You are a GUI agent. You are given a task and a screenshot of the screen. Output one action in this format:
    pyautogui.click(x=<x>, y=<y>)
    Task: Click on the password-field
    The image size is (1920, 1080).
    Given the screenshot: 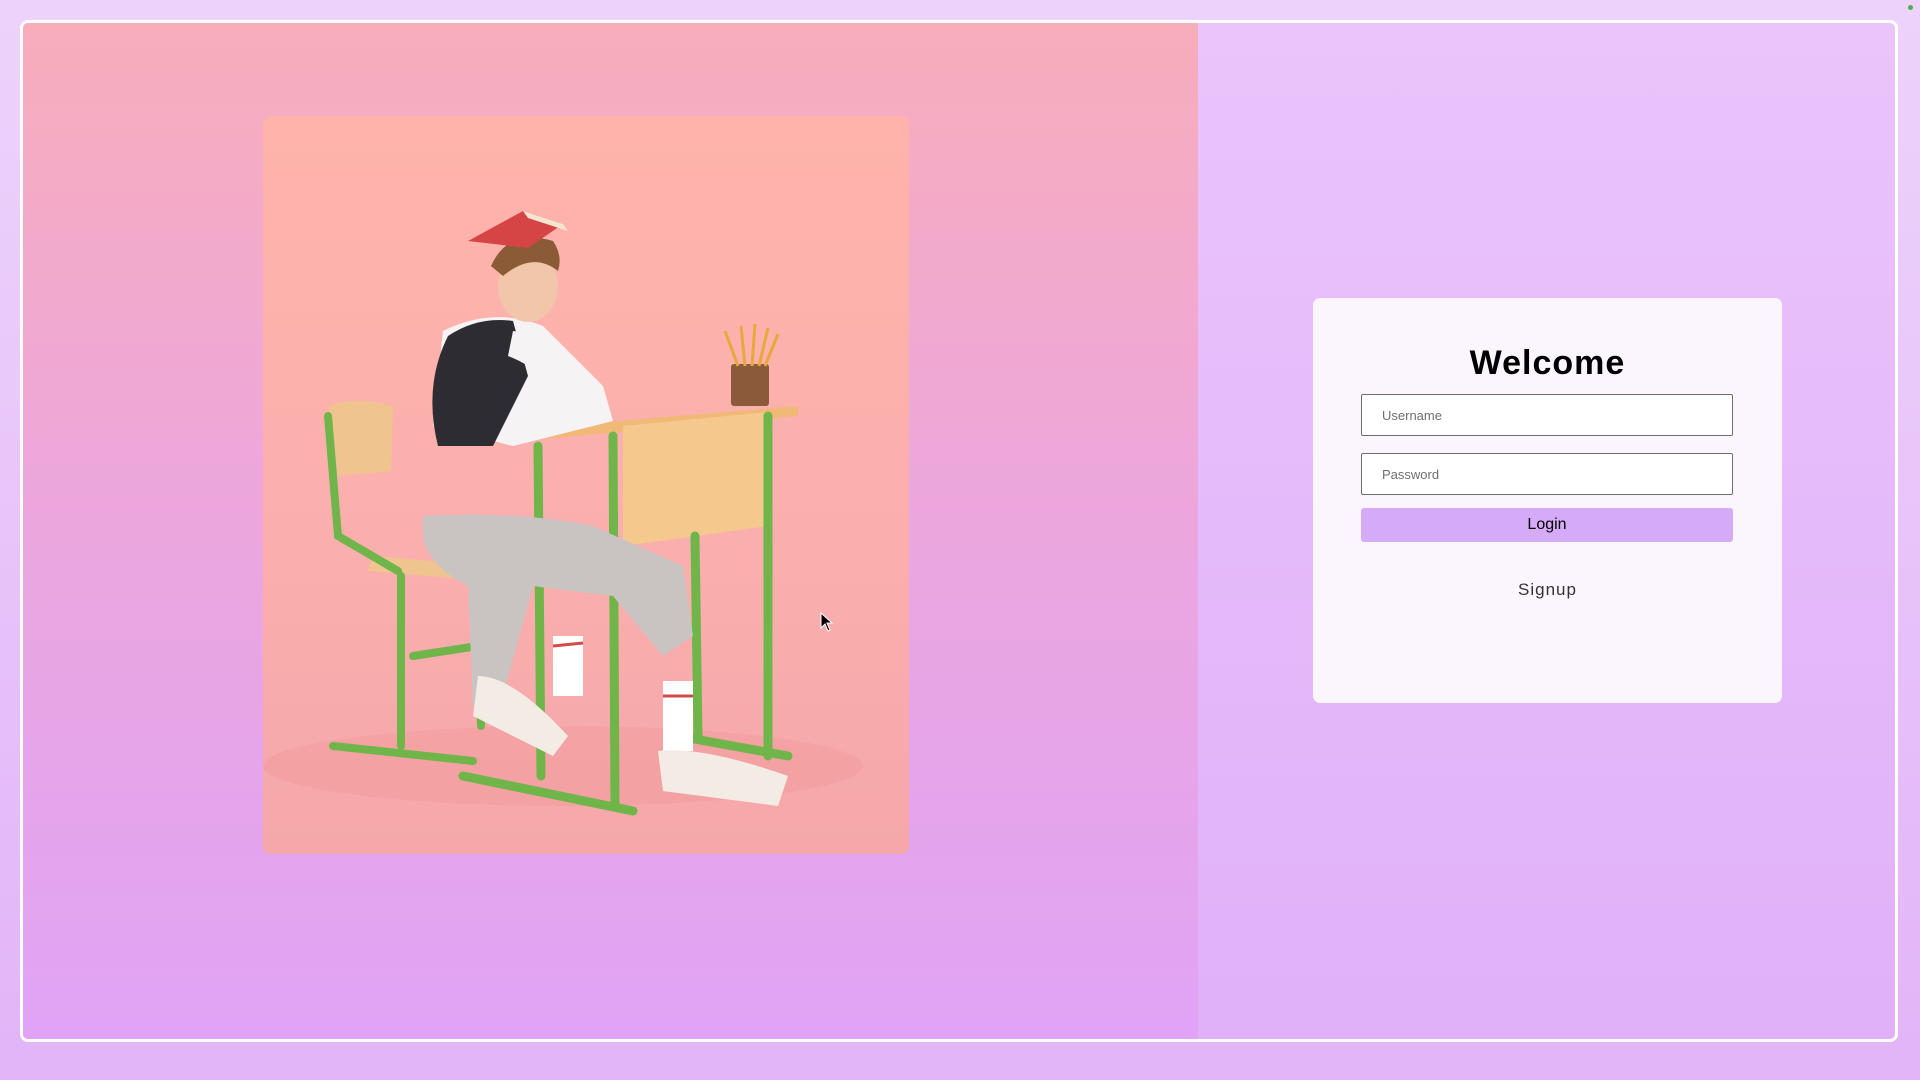 What is the action you would take?
    pyautogui.click(x=1547, y=474)
    